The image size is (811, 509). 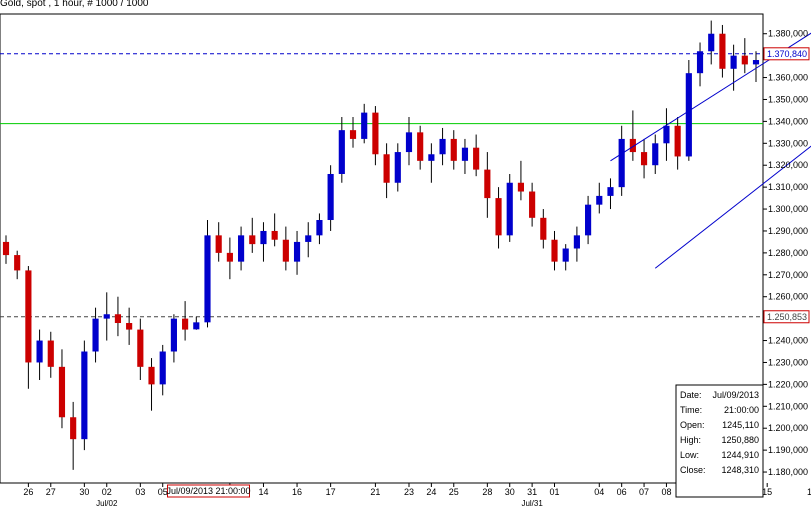 What do you see at coordinates (692, 425) in the screenshot?
I see `open-label: Open:` at bounding box center [692, 425].